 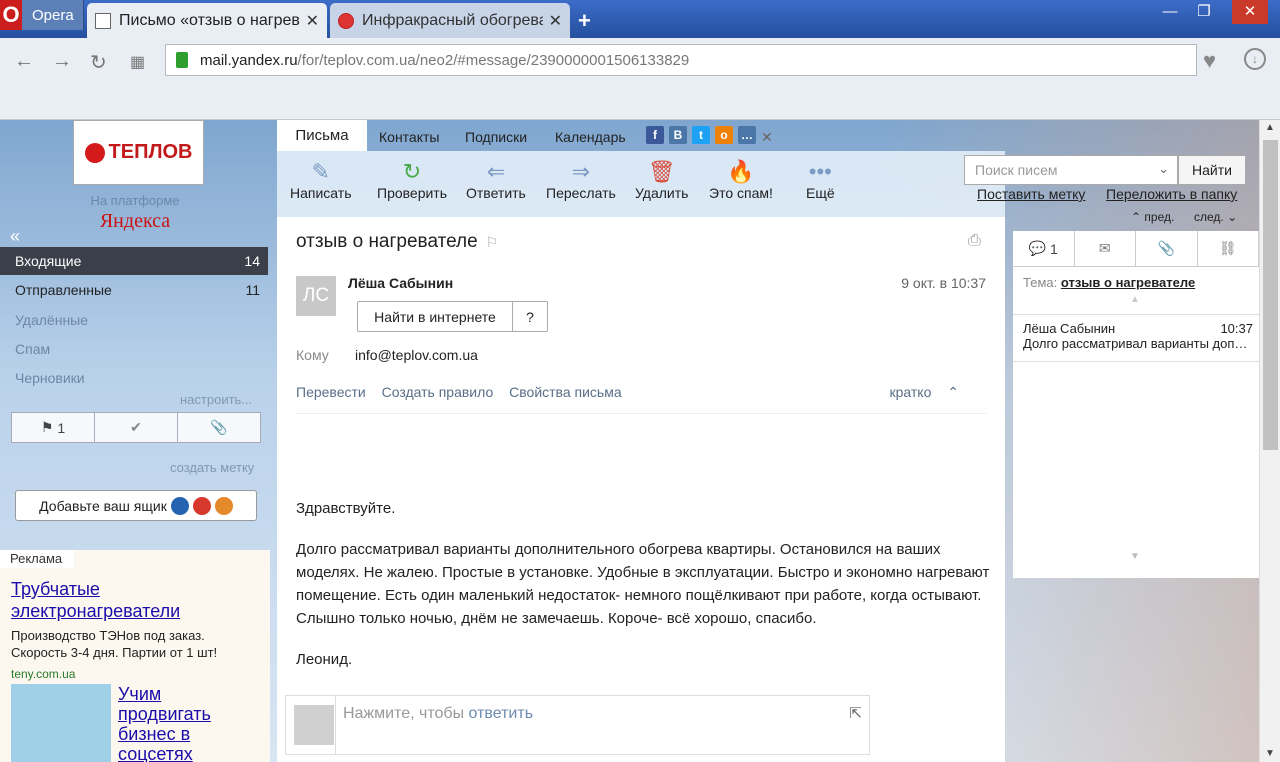 What do you see at coordinates (1037, 248) in the screenshot?
I see `chat-bubble-icon: 💬` at bounding box center [1037, 248].